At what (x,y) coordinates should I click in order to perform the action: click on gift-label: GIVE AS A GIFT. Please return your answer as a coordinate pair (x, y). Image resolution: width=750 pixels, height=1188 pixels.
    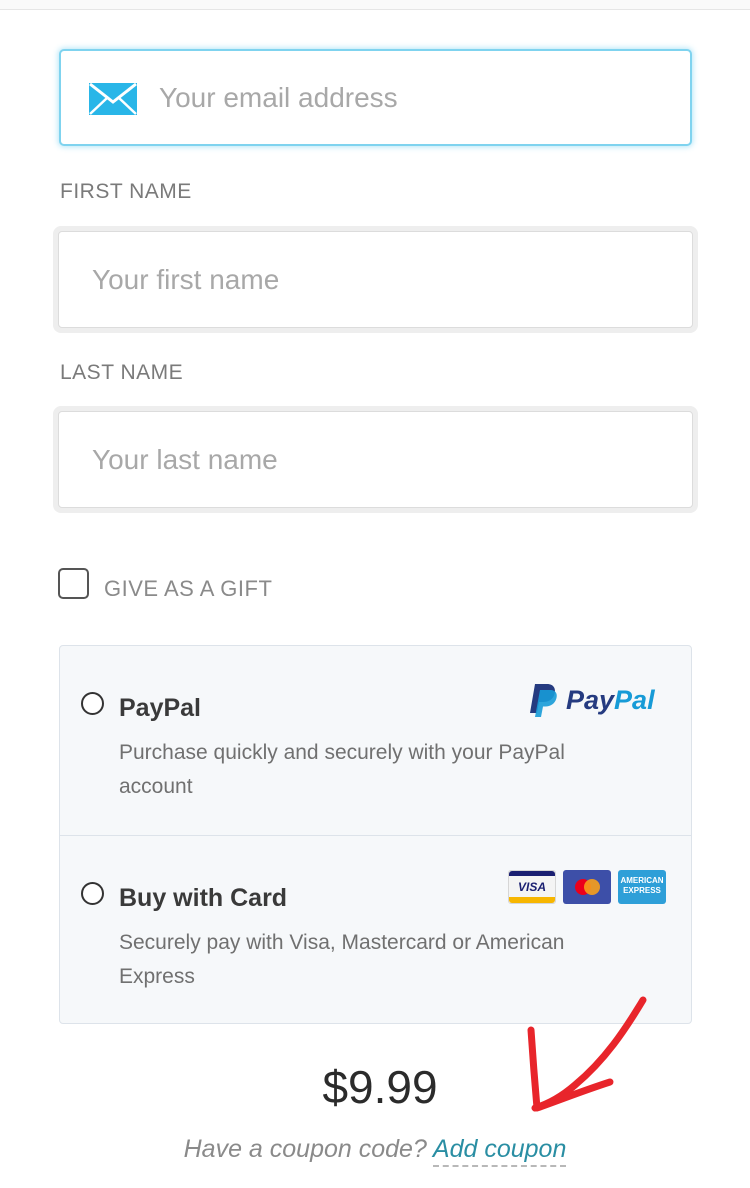
    Looking at the image, I should click on (188, 589).